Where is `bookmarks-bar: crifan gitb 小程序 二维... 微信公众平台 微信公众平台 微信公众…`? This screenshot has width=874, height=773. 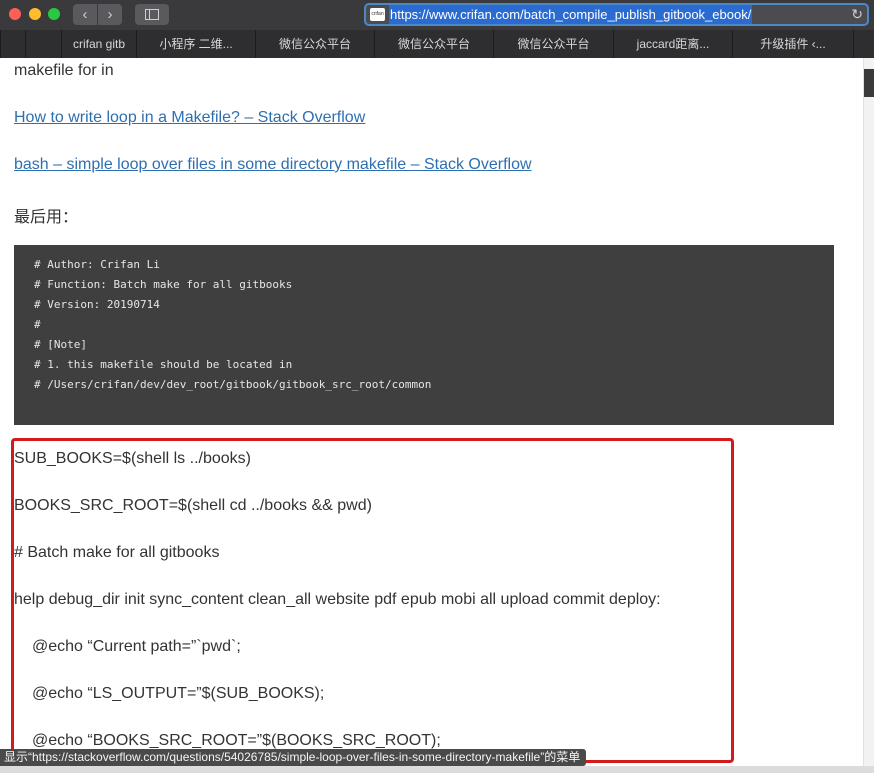 bookmarks-bar: crifan gitb 小程序 二维... 微信公众平台 微信公众平台 微信公众… is located at coordinates (437, 44).